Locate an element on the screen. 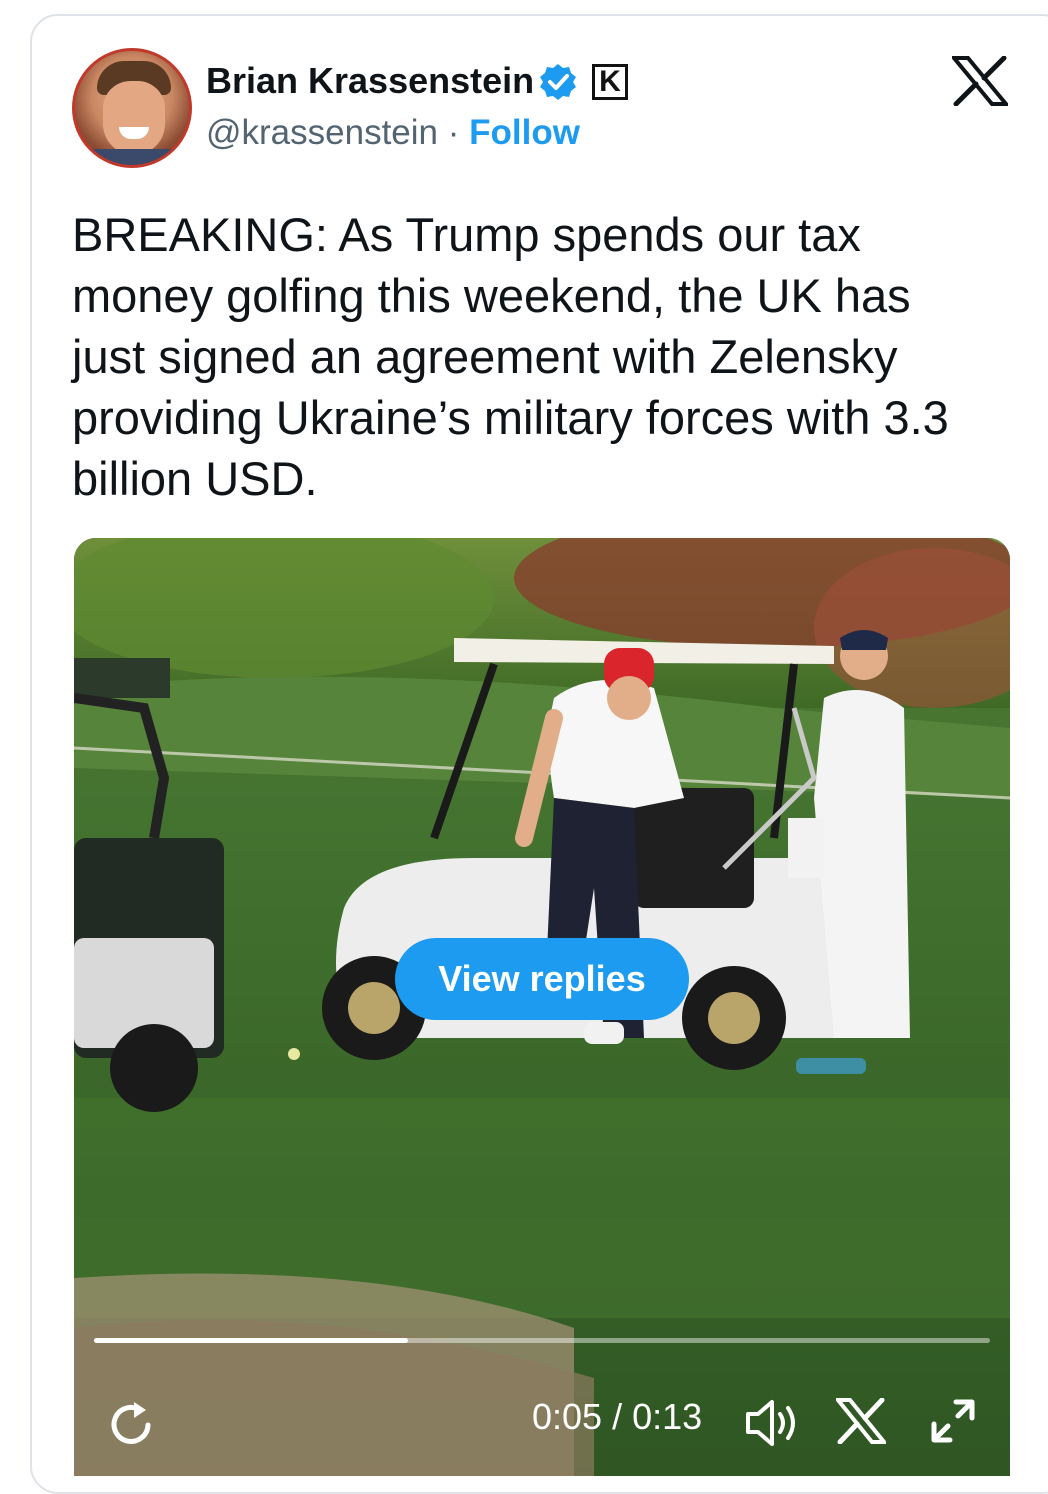 This screenshot has height=1494, width=1048. expand-icon is located at coordinates (953, 1421).